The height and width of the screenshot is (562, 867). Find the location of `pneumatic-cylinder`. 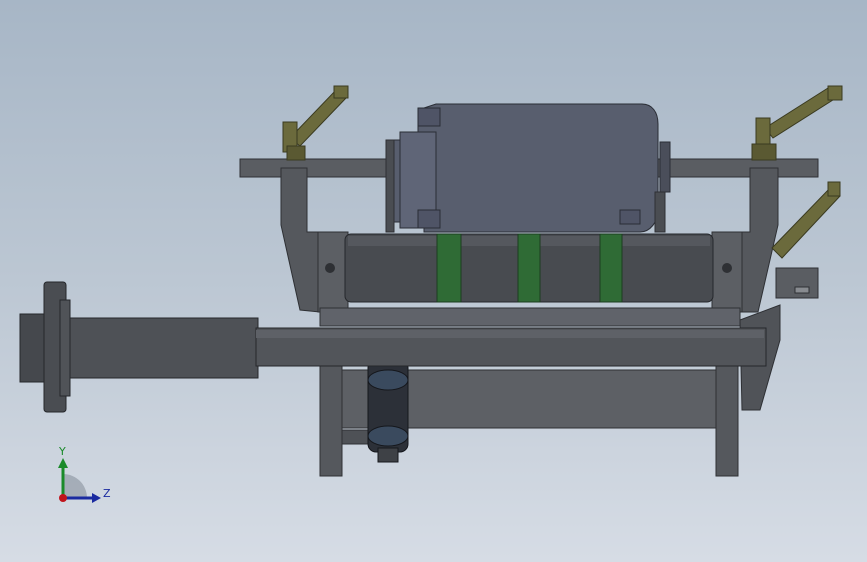

pneumatic-cylinder is located at coordinates (388, 411).